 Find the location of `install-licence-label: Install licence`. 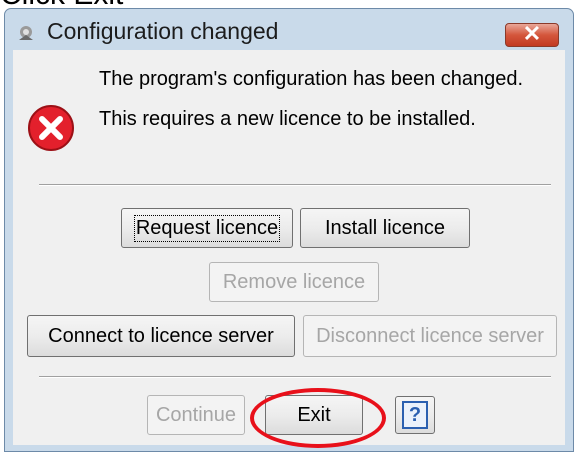

install-licence-label: Install licence is located at coordinates (385, 227).